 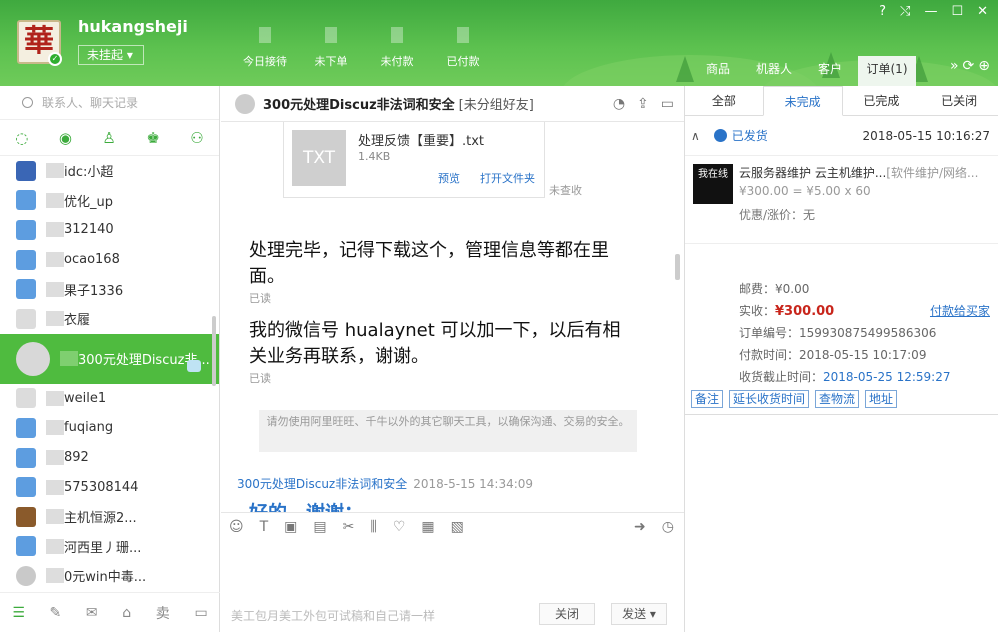 I want to click on contact-item: 优化_up, so click(x=109, y=201).